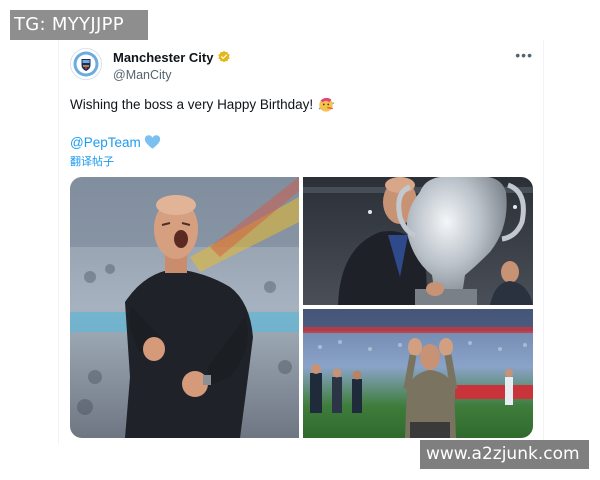  Describe the element at coordinates (152, 142) in the screenshot. I see `blue-heart-icon` at that location.